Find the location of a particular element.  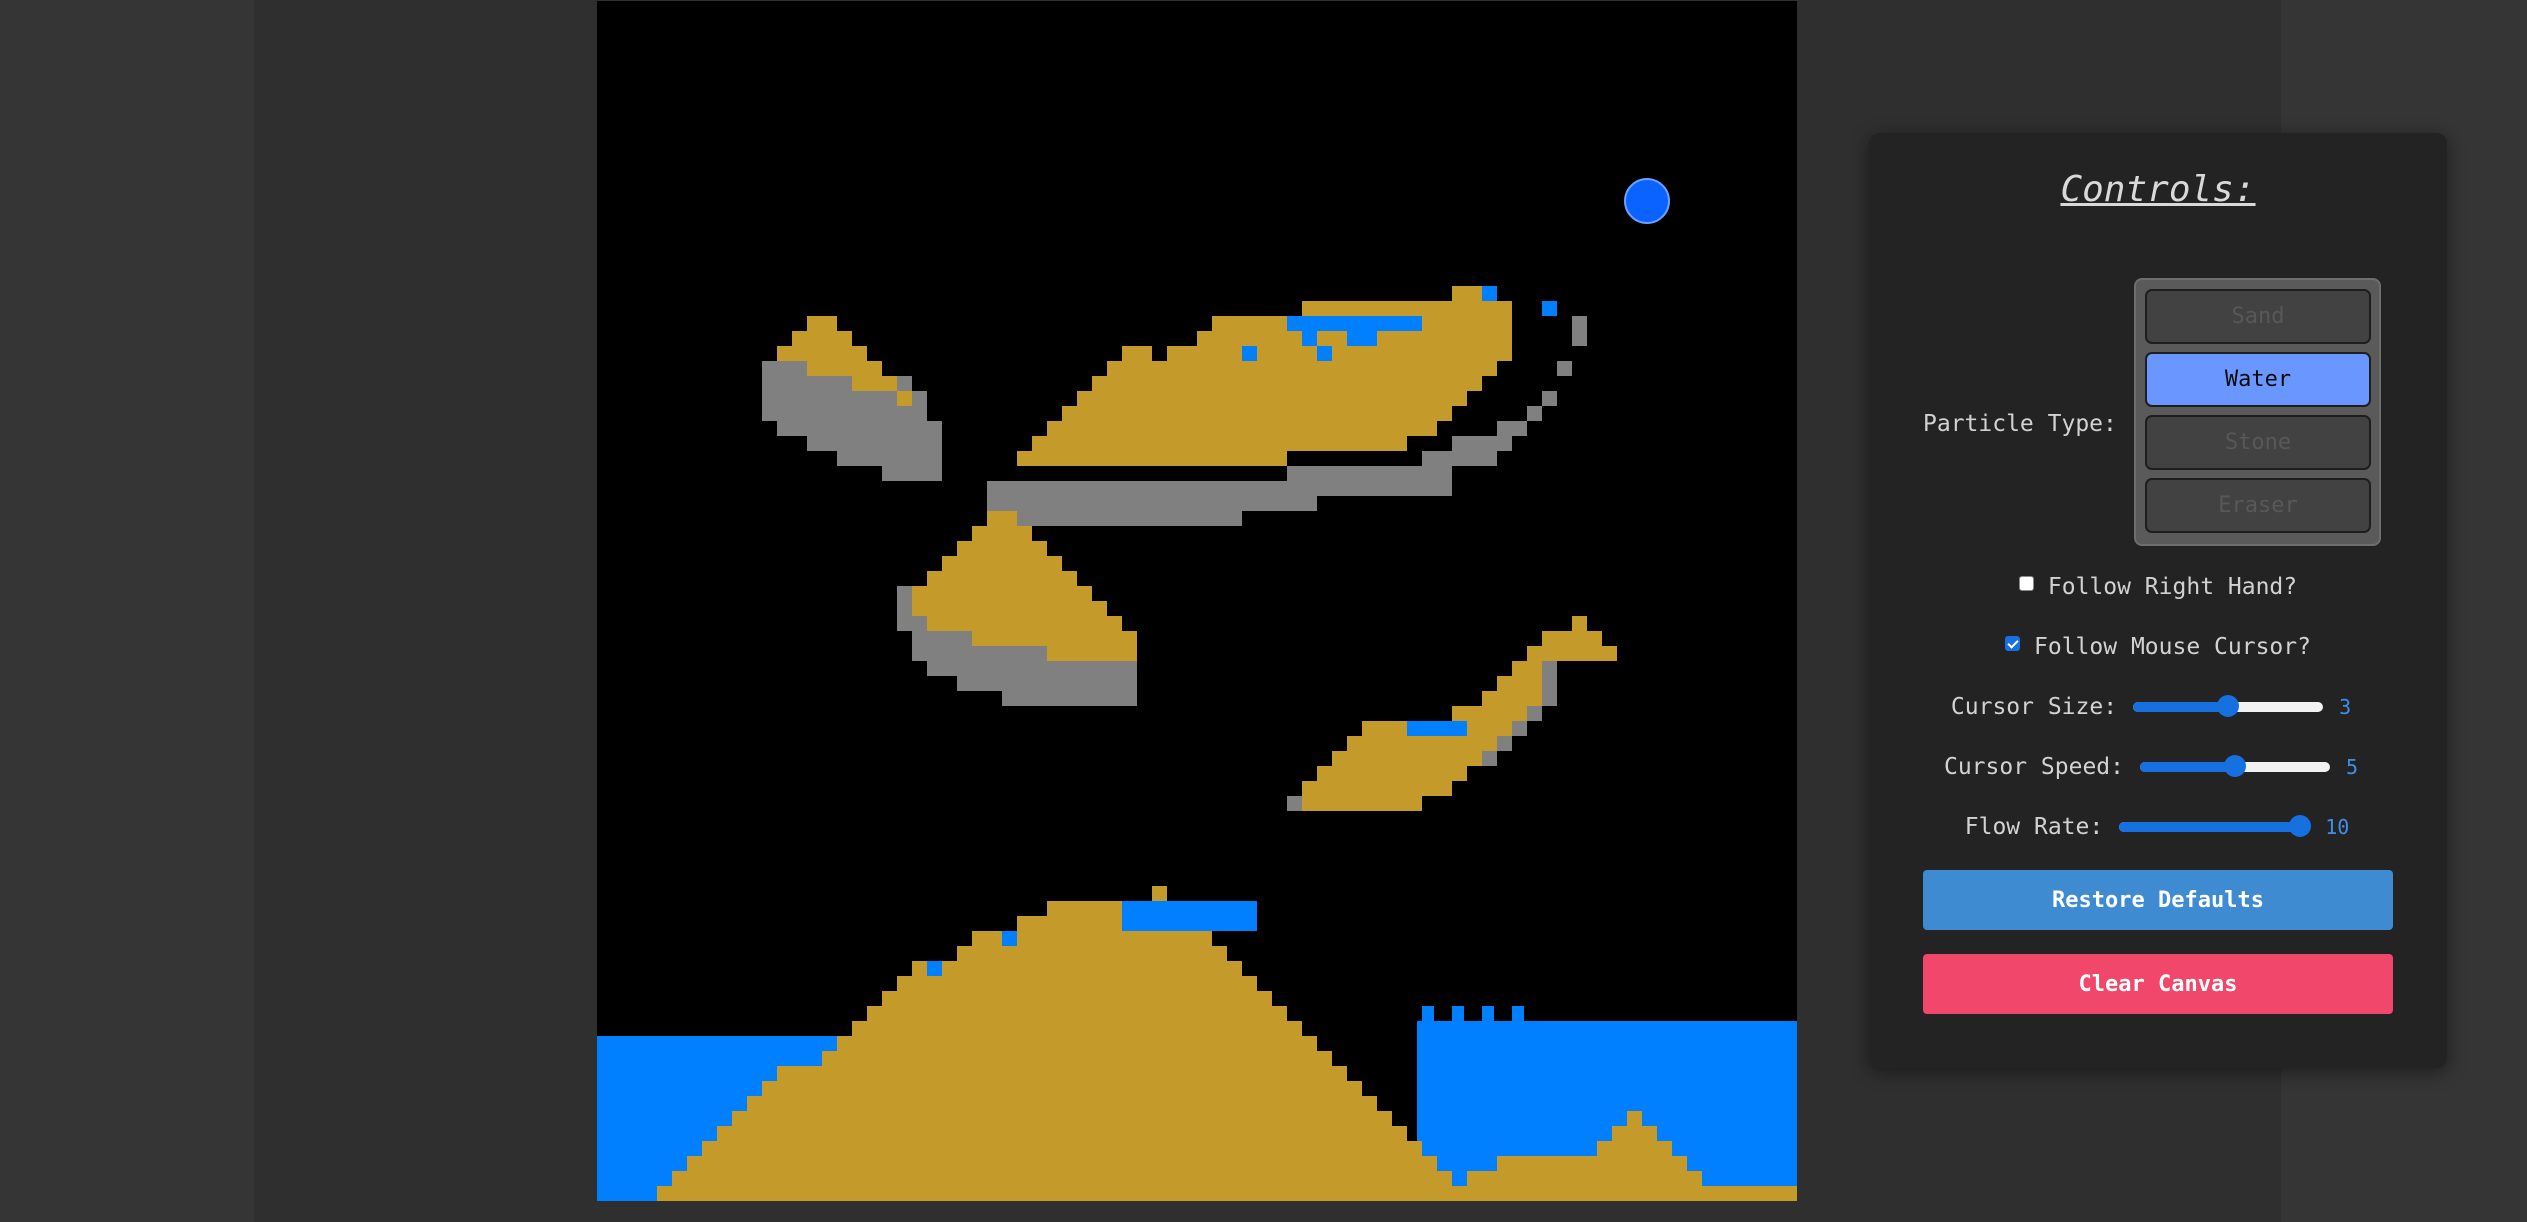

cursor-speed-value: 5 is located at coordinates (2352, 767).